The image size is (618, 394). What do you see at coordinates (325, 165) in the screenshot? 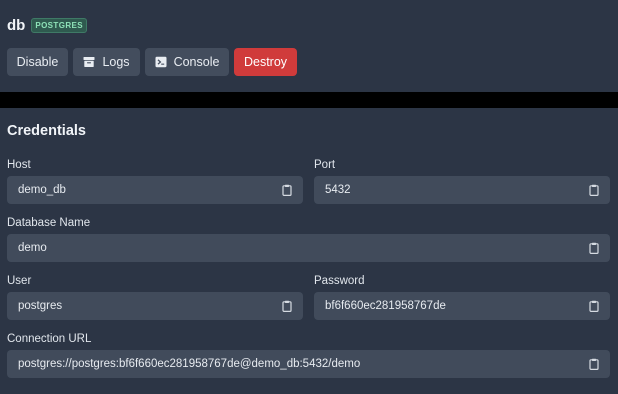
I see `port-label: Port` at bounding box center [325, 165].